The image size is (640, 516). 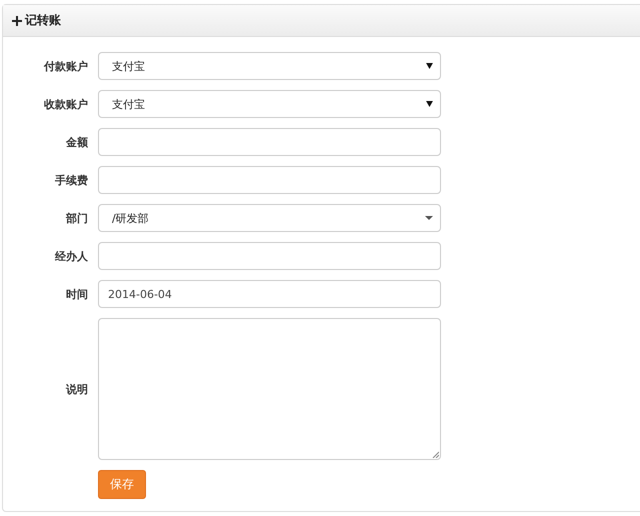 What do you see at coordinates (43, 20) in the screenshot?
I see `panel-title: 记转账` at bounding box center [43, 20].